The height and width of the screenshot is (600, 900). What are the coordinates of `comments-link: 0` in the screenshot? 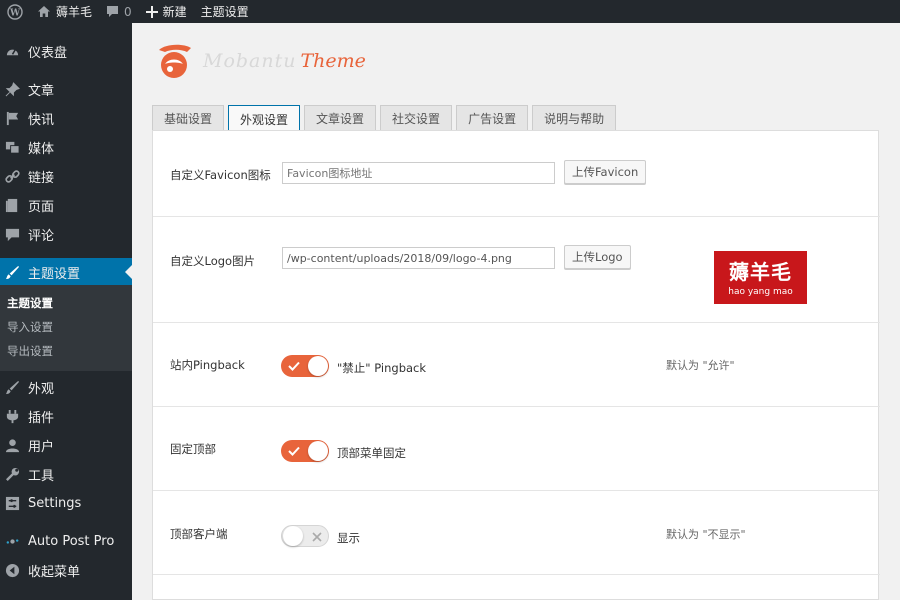 It's located at (119, 11).